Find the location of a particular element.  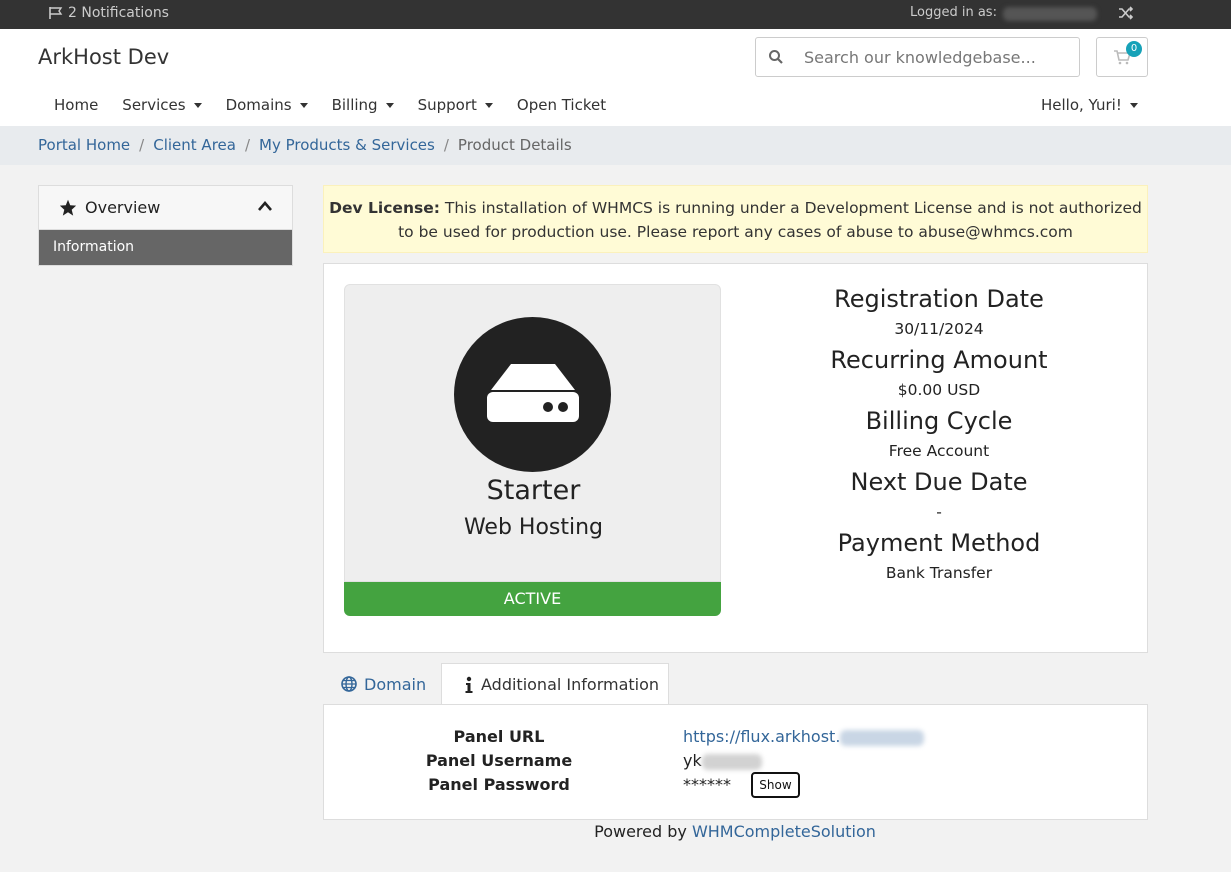

product-icon-circle is located at coordinates (532, 394).